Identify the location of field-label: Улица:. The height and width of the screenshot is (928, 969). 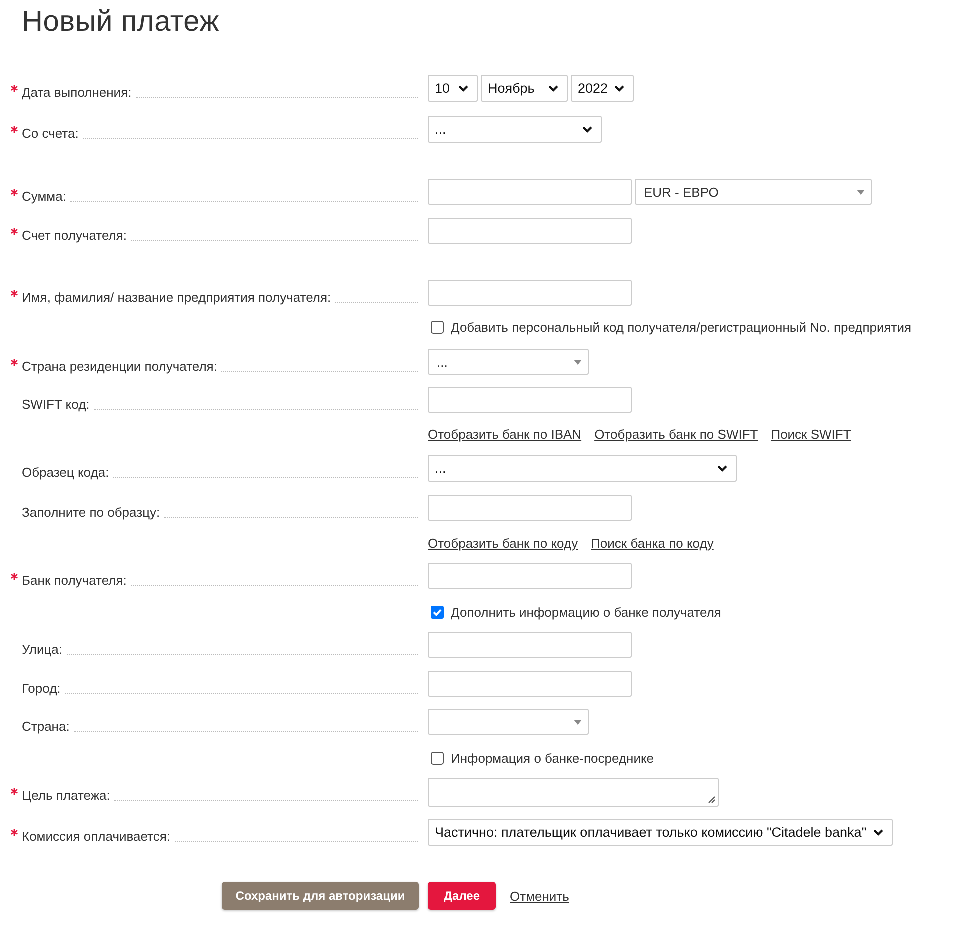
(42, 649).